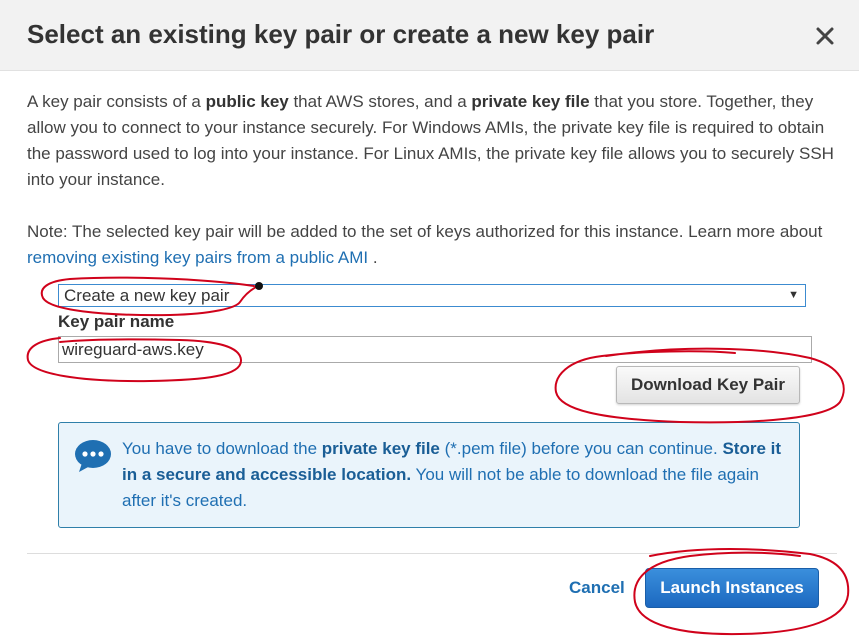 The width and height of the screenshot is (859, 636). Describe the element at coordinates (380, 448) in the screenshot. I see `info-private-key-file: private key file` at that location.